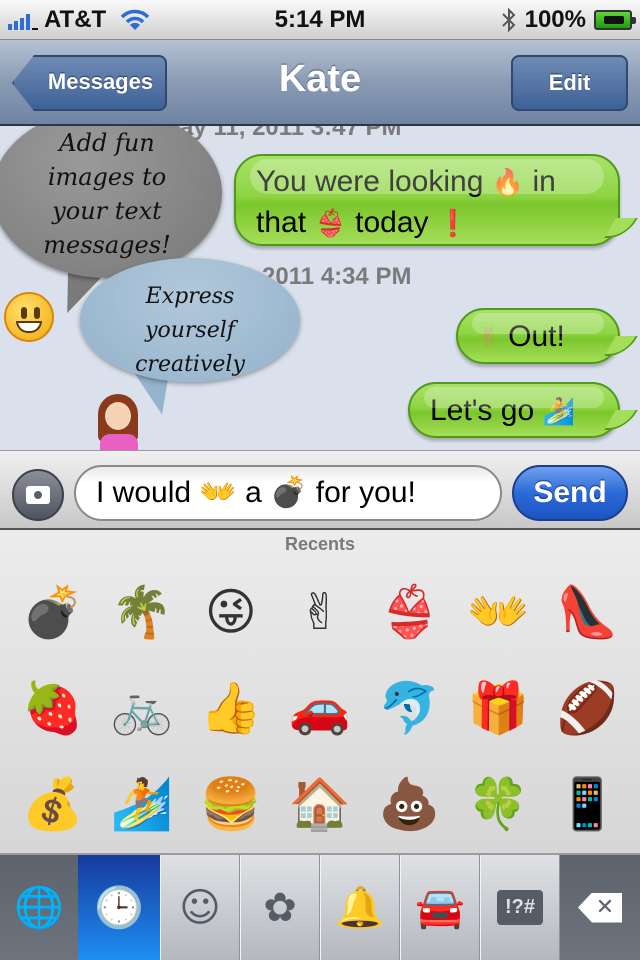 This screenshot has width=640, height=960. I want to click on symbols-icon: !?#, so click(520, 907).